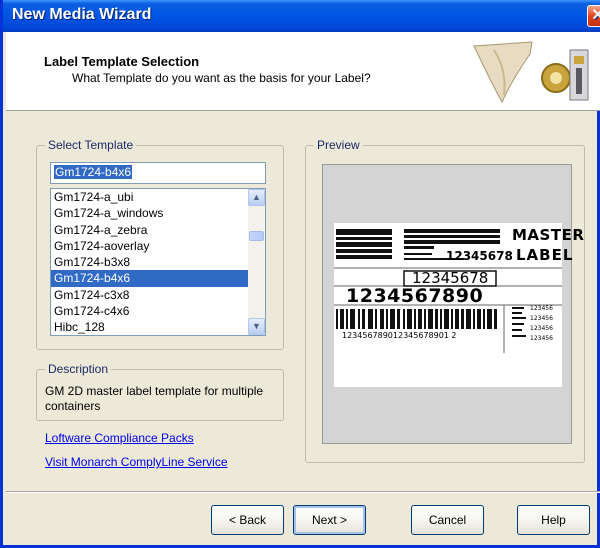 This screenshot has width=600, height=548. What do you see at coordinates (82, 14) in the screenshot?
I see `window-title: New Media Wizard` at bounding box center [82, 14].